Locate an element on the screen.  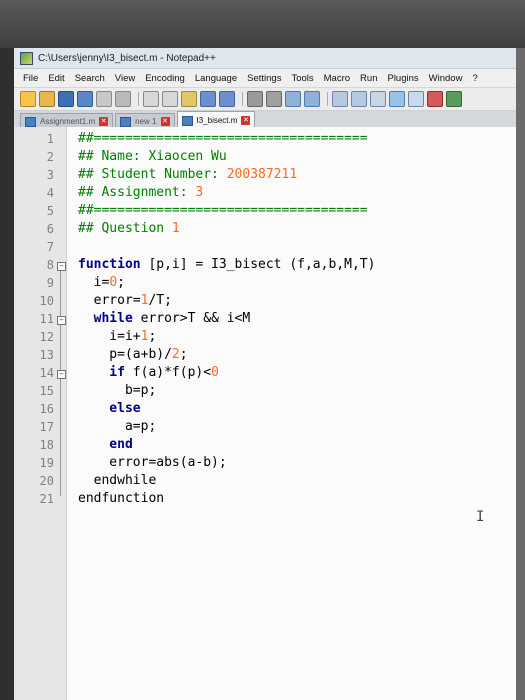
monitor-bezel-top is located at coordinates (262, 24).